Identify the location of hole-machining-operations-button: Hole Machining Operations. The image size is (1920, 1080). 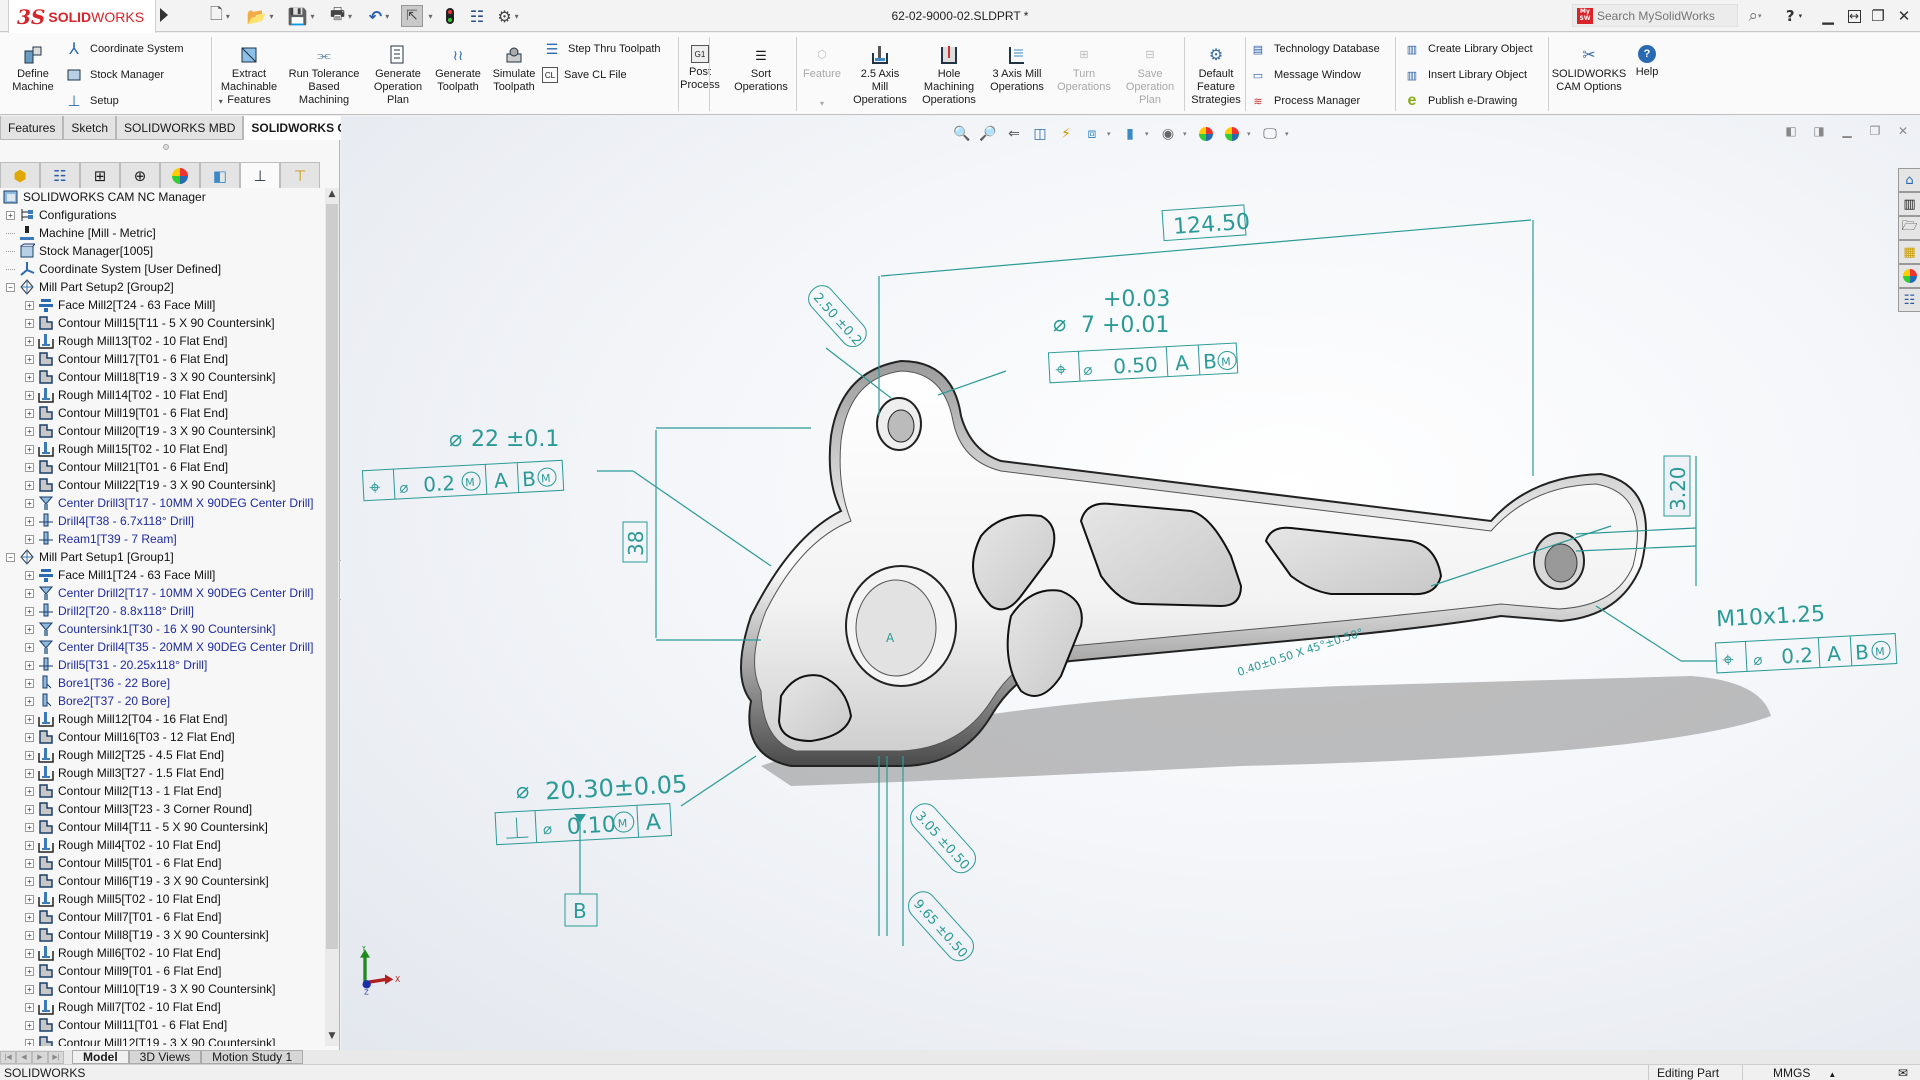
(949, 76).